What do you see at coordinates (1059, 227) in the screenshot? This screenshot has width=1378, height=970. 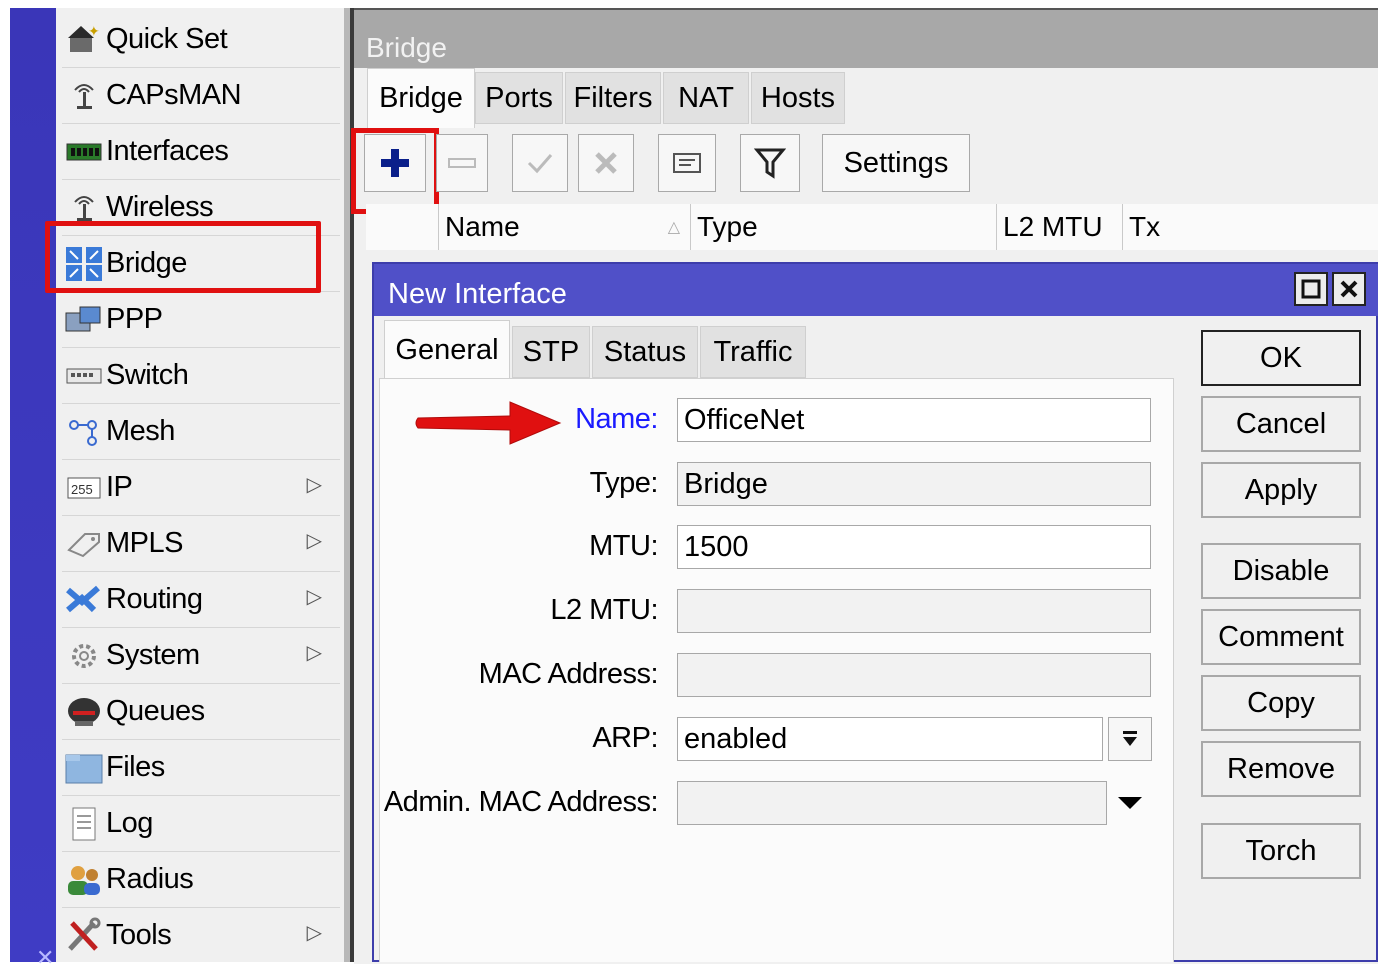 I see `column-header-l2mtu: L2 MTU` at bounding box center [1059, 227].